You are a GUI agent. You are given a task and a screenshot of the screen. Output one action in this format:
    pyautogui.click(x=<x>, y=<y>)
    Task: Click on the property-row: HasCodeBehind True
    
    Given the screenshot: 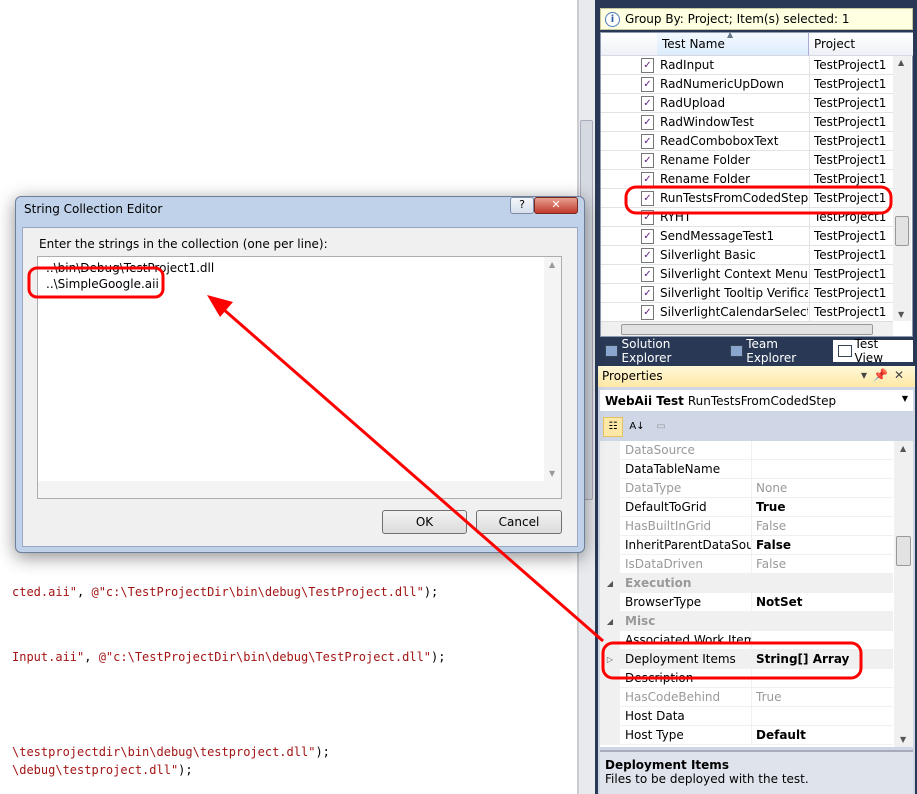 What is the action you would take?
    pyautogui.click(x=746, y=697)
    